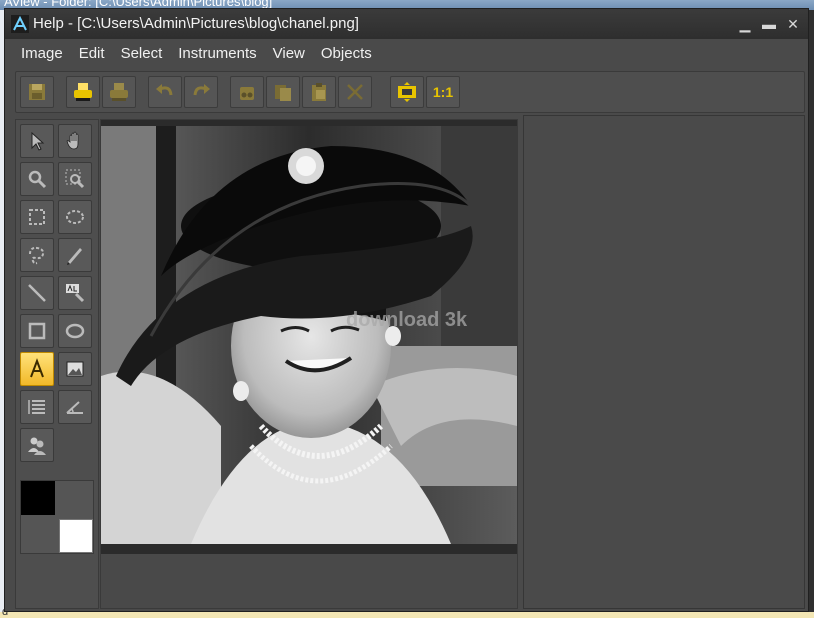 Image resolution: width=814 pixels, height=618 pixels. What do you see at coordinates (769, 24) in the screenshot?
I see `maximize-button: ▬` at bounding box center [769, 24].